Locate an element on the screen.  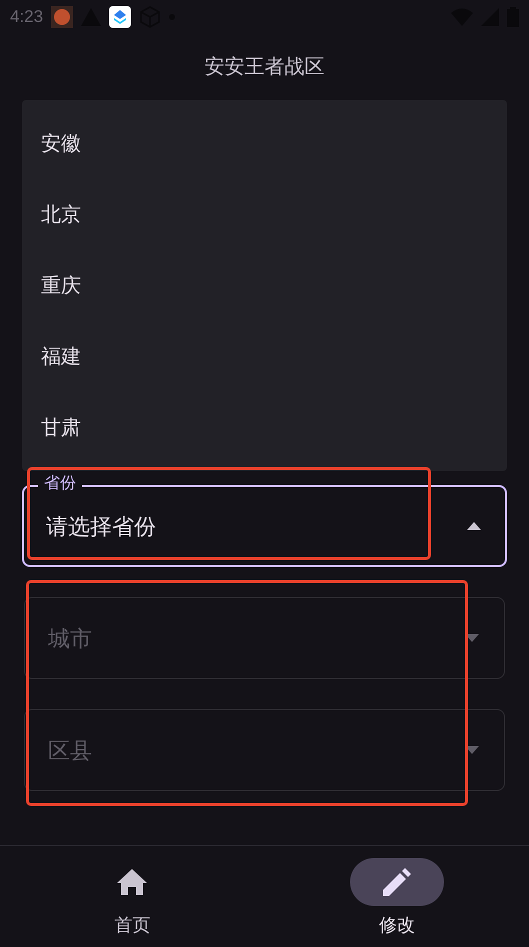
nav-tab: 修改 is located at coordinates (396, 896).